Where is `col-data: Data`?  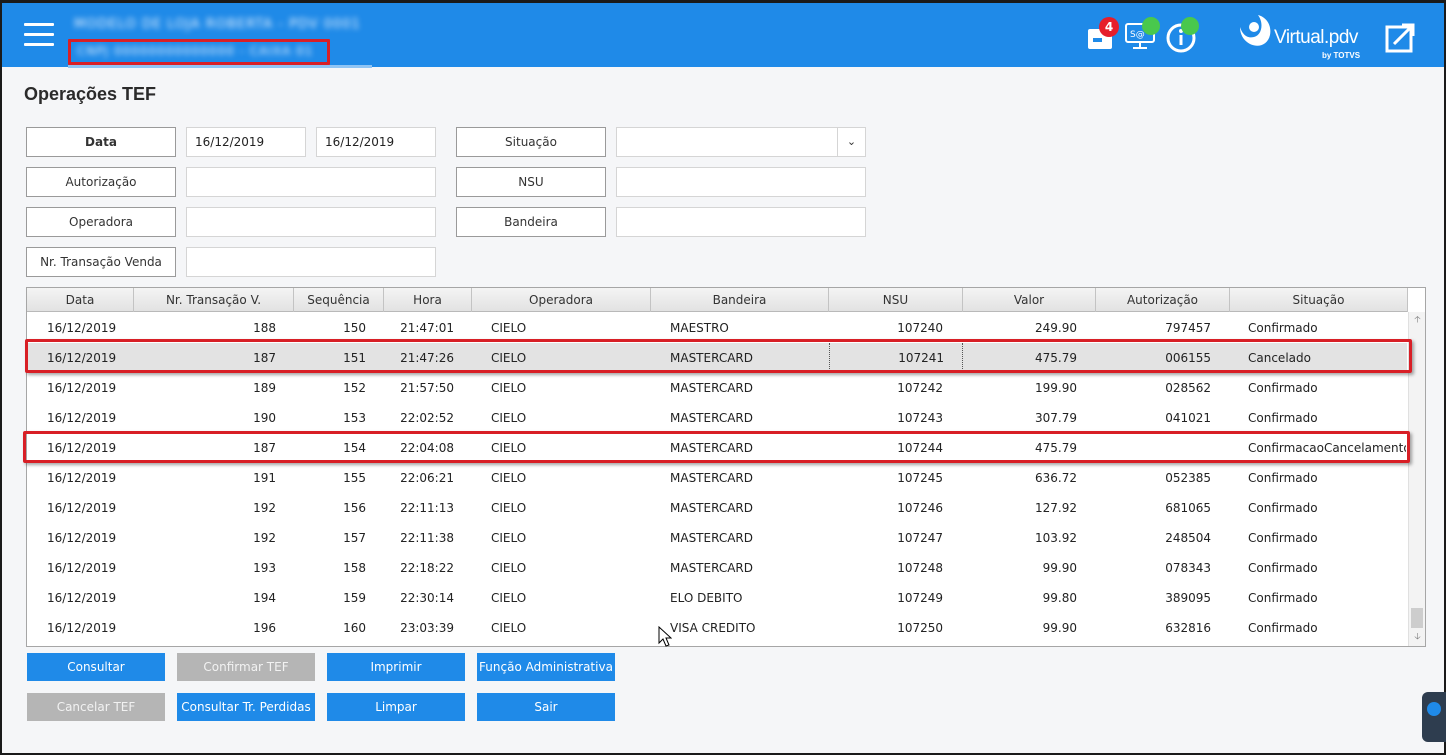
col-data: Data is located at coordinates (80, 300).